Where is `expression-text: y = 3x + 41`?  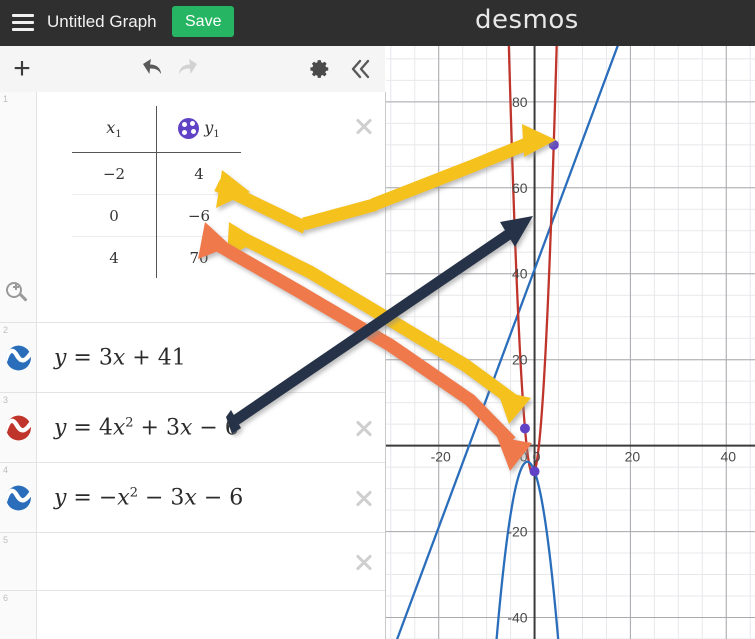 expression-text: y = 3x + 41 is located at coordinates (120, 357).